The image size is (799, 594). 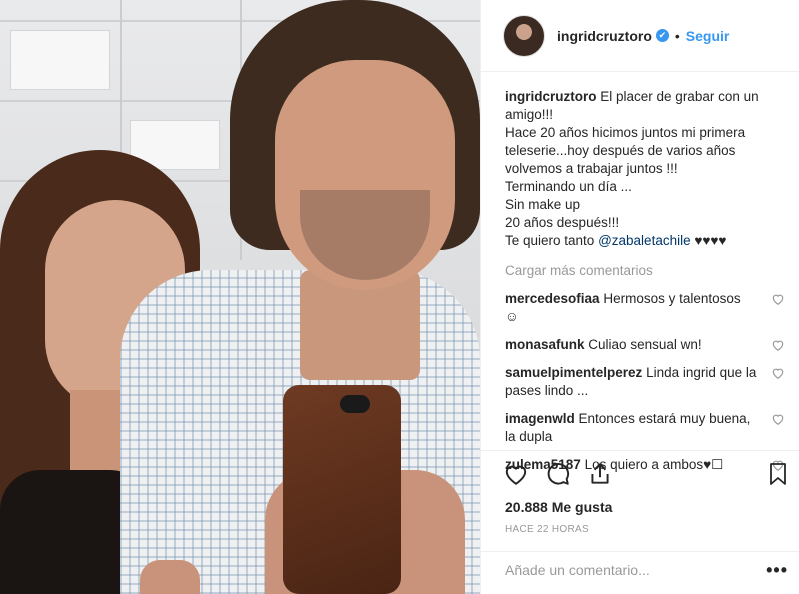 I want to click on load-more-comments-button: Cargar más comentarios, so click(x=645, y=271).